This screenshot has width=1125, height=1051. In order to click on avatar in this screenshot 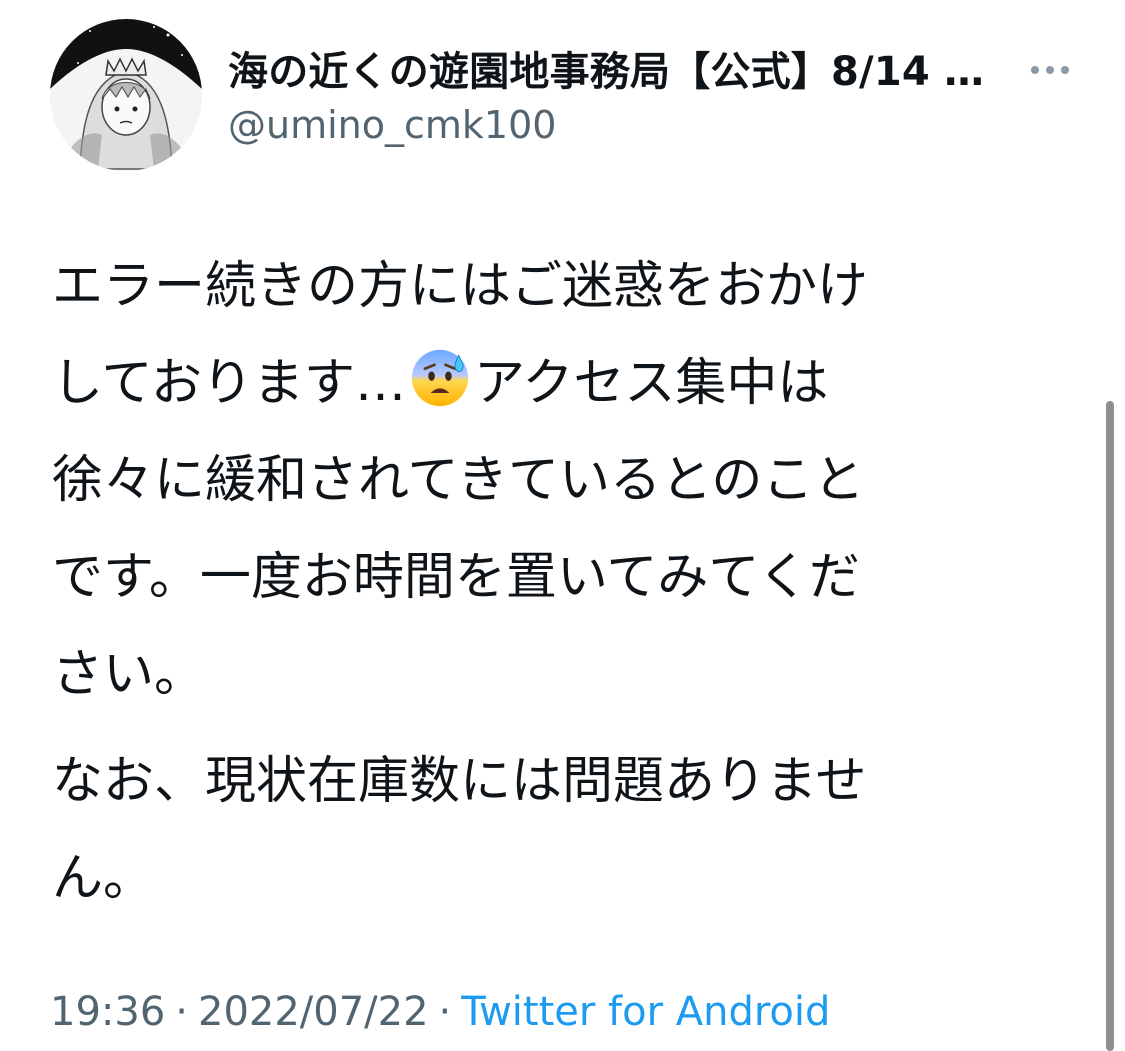, I will do `click(126, 95)`.